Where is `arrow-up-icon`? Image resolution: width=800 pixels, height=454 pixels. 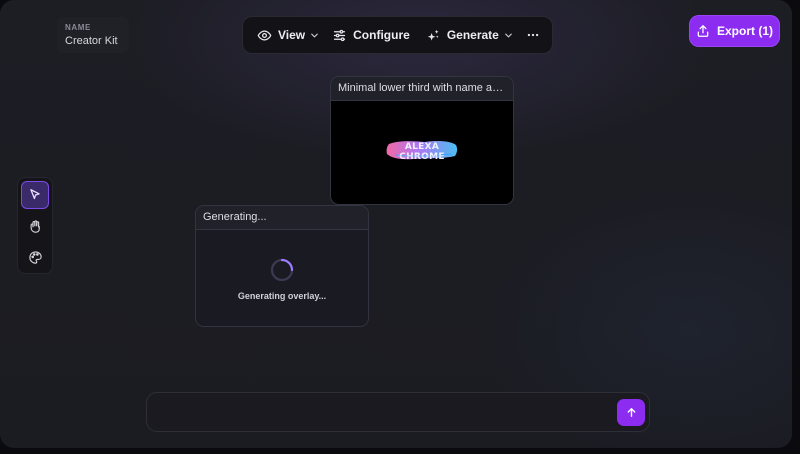 arrow-up-icon is located at coordinates (631, 412).